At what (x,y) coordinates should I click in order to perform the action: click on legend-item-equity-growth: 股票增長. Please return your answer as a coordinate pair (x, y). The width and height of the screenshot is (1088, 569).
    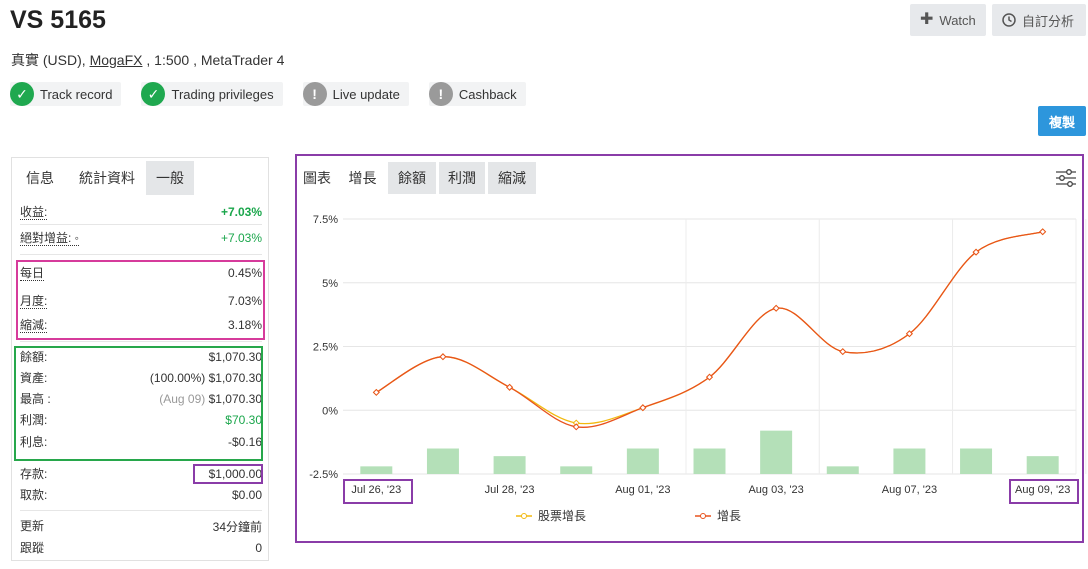
    Looking at the image, I should click on (551, 515).